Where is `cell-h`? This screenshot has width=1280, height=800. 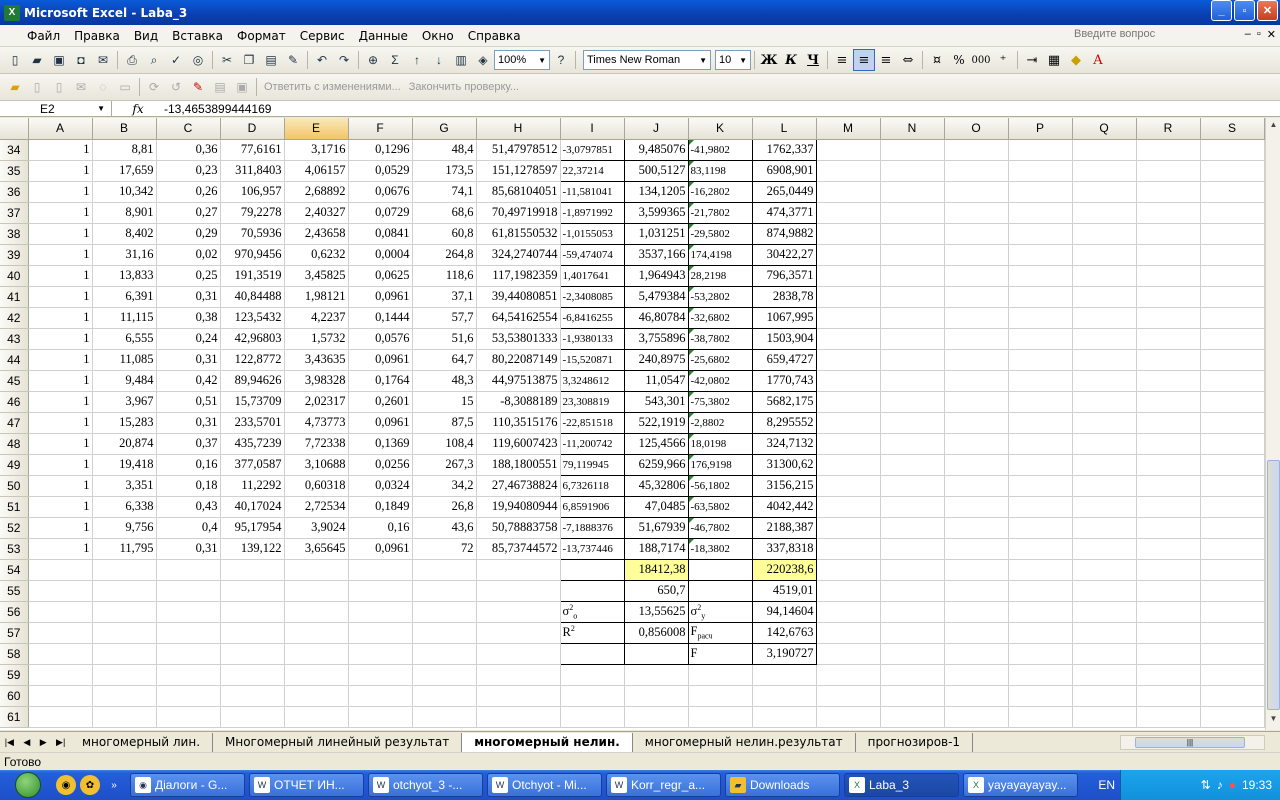
cell-h is located at coordinates (518, 717).